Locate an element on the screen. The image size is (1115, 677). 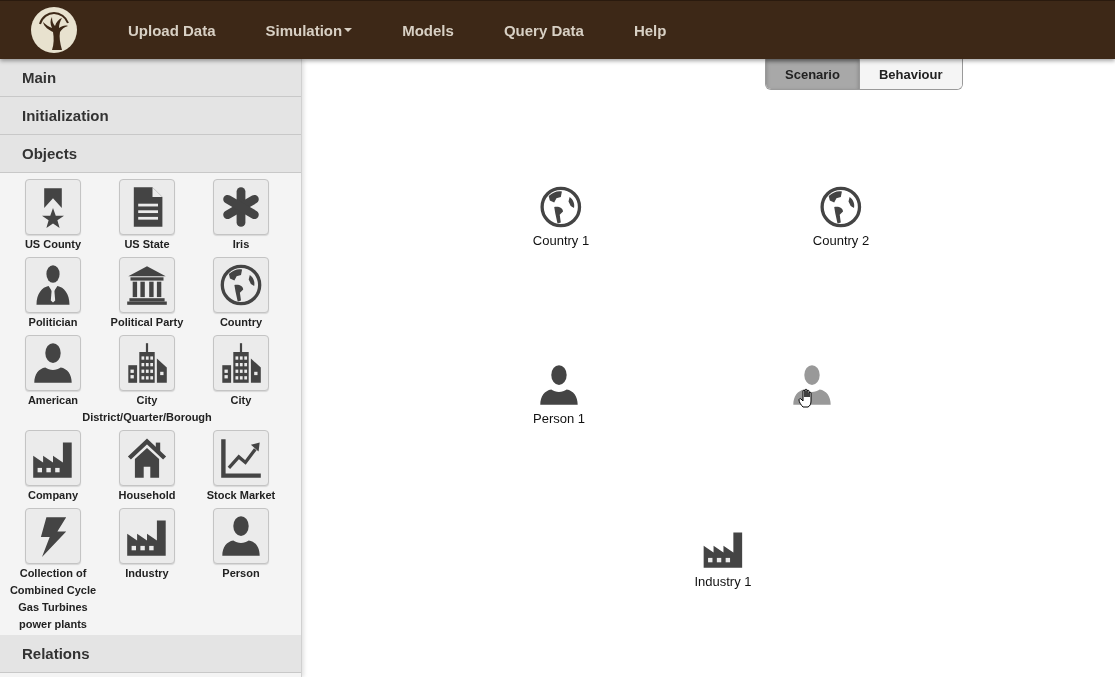
object-label: US State is located at coordinates (147, 244).